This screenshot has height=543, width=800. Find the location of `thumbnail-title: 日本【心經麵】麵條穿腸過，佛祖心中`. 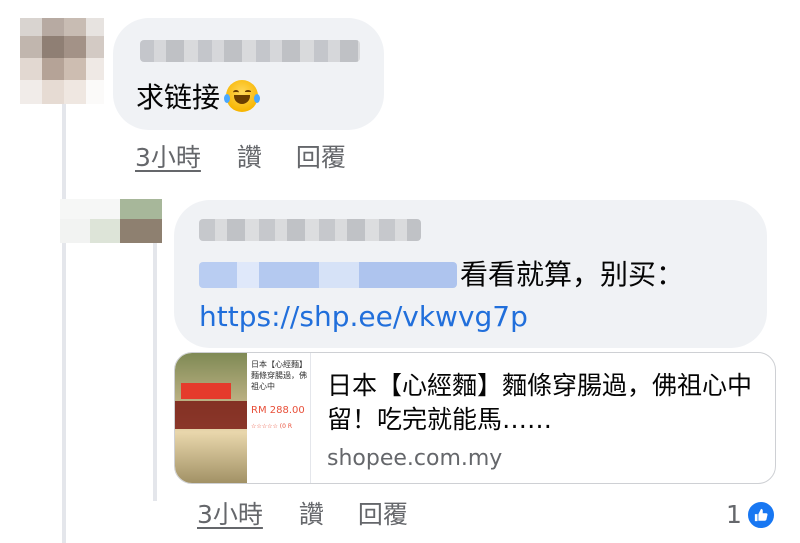

thumbnail-title: 日本【心經麵】麵條穿腸過，佛祖心中 is located at coordinates (279, 375).